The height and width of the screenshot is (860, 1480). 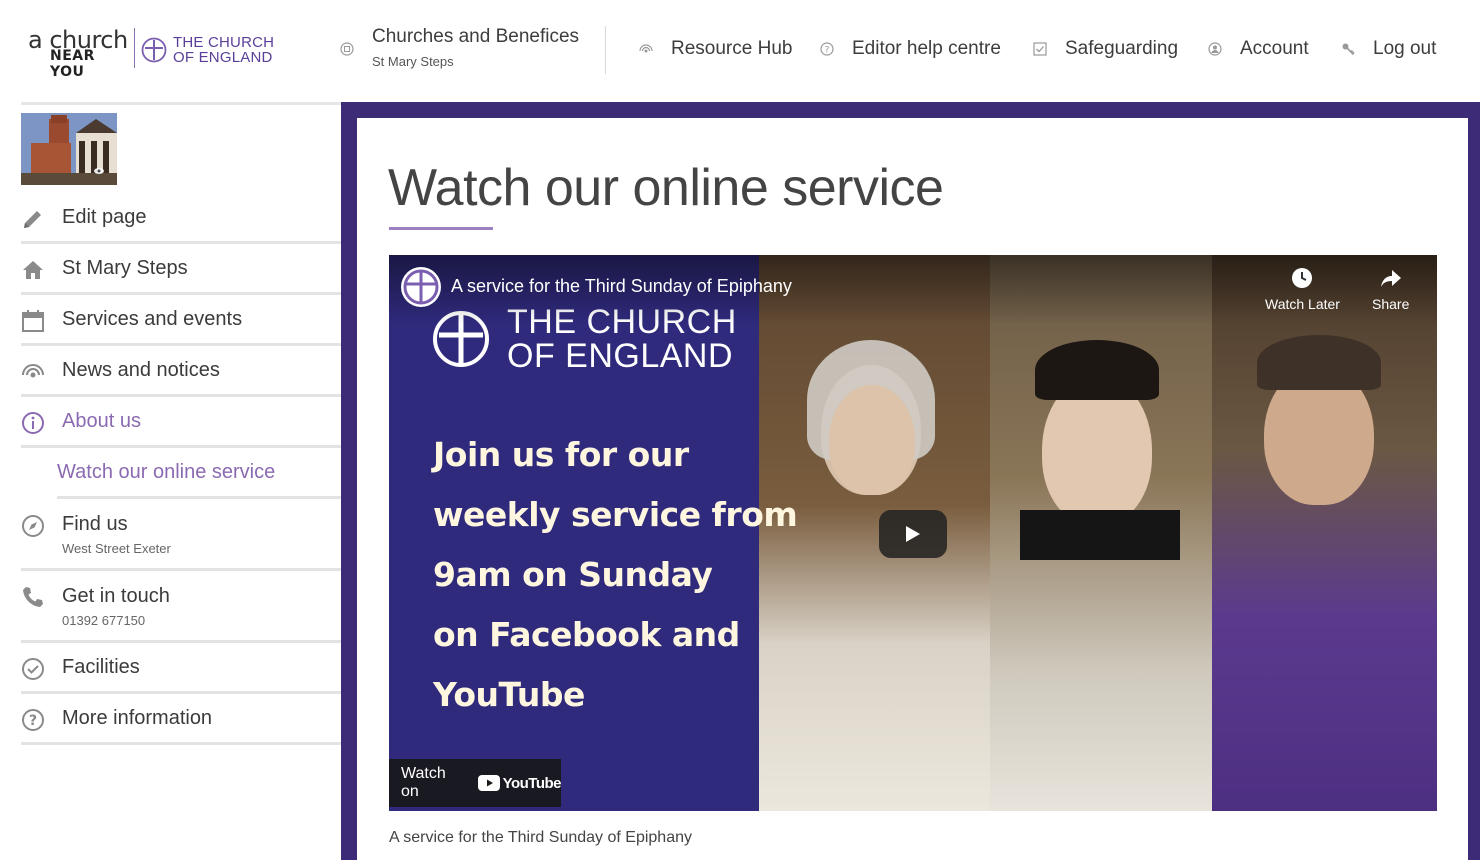 What do you see at coordinates (104, 620) in the screenshot?
I see `sidebar-item-sub: 01392 677150` at bounding box center [104, 620].